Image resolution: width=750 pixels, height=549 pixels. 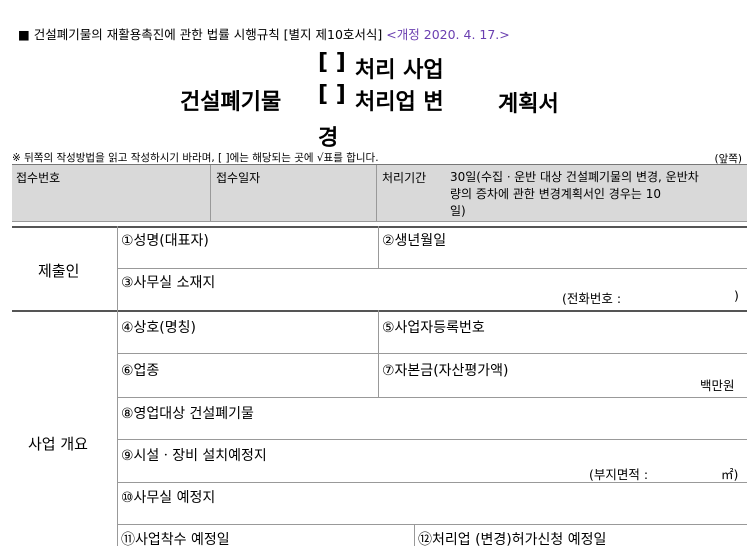 I want to click on trade-name-label: ④상호(명칭), so click(x=158, y=328).